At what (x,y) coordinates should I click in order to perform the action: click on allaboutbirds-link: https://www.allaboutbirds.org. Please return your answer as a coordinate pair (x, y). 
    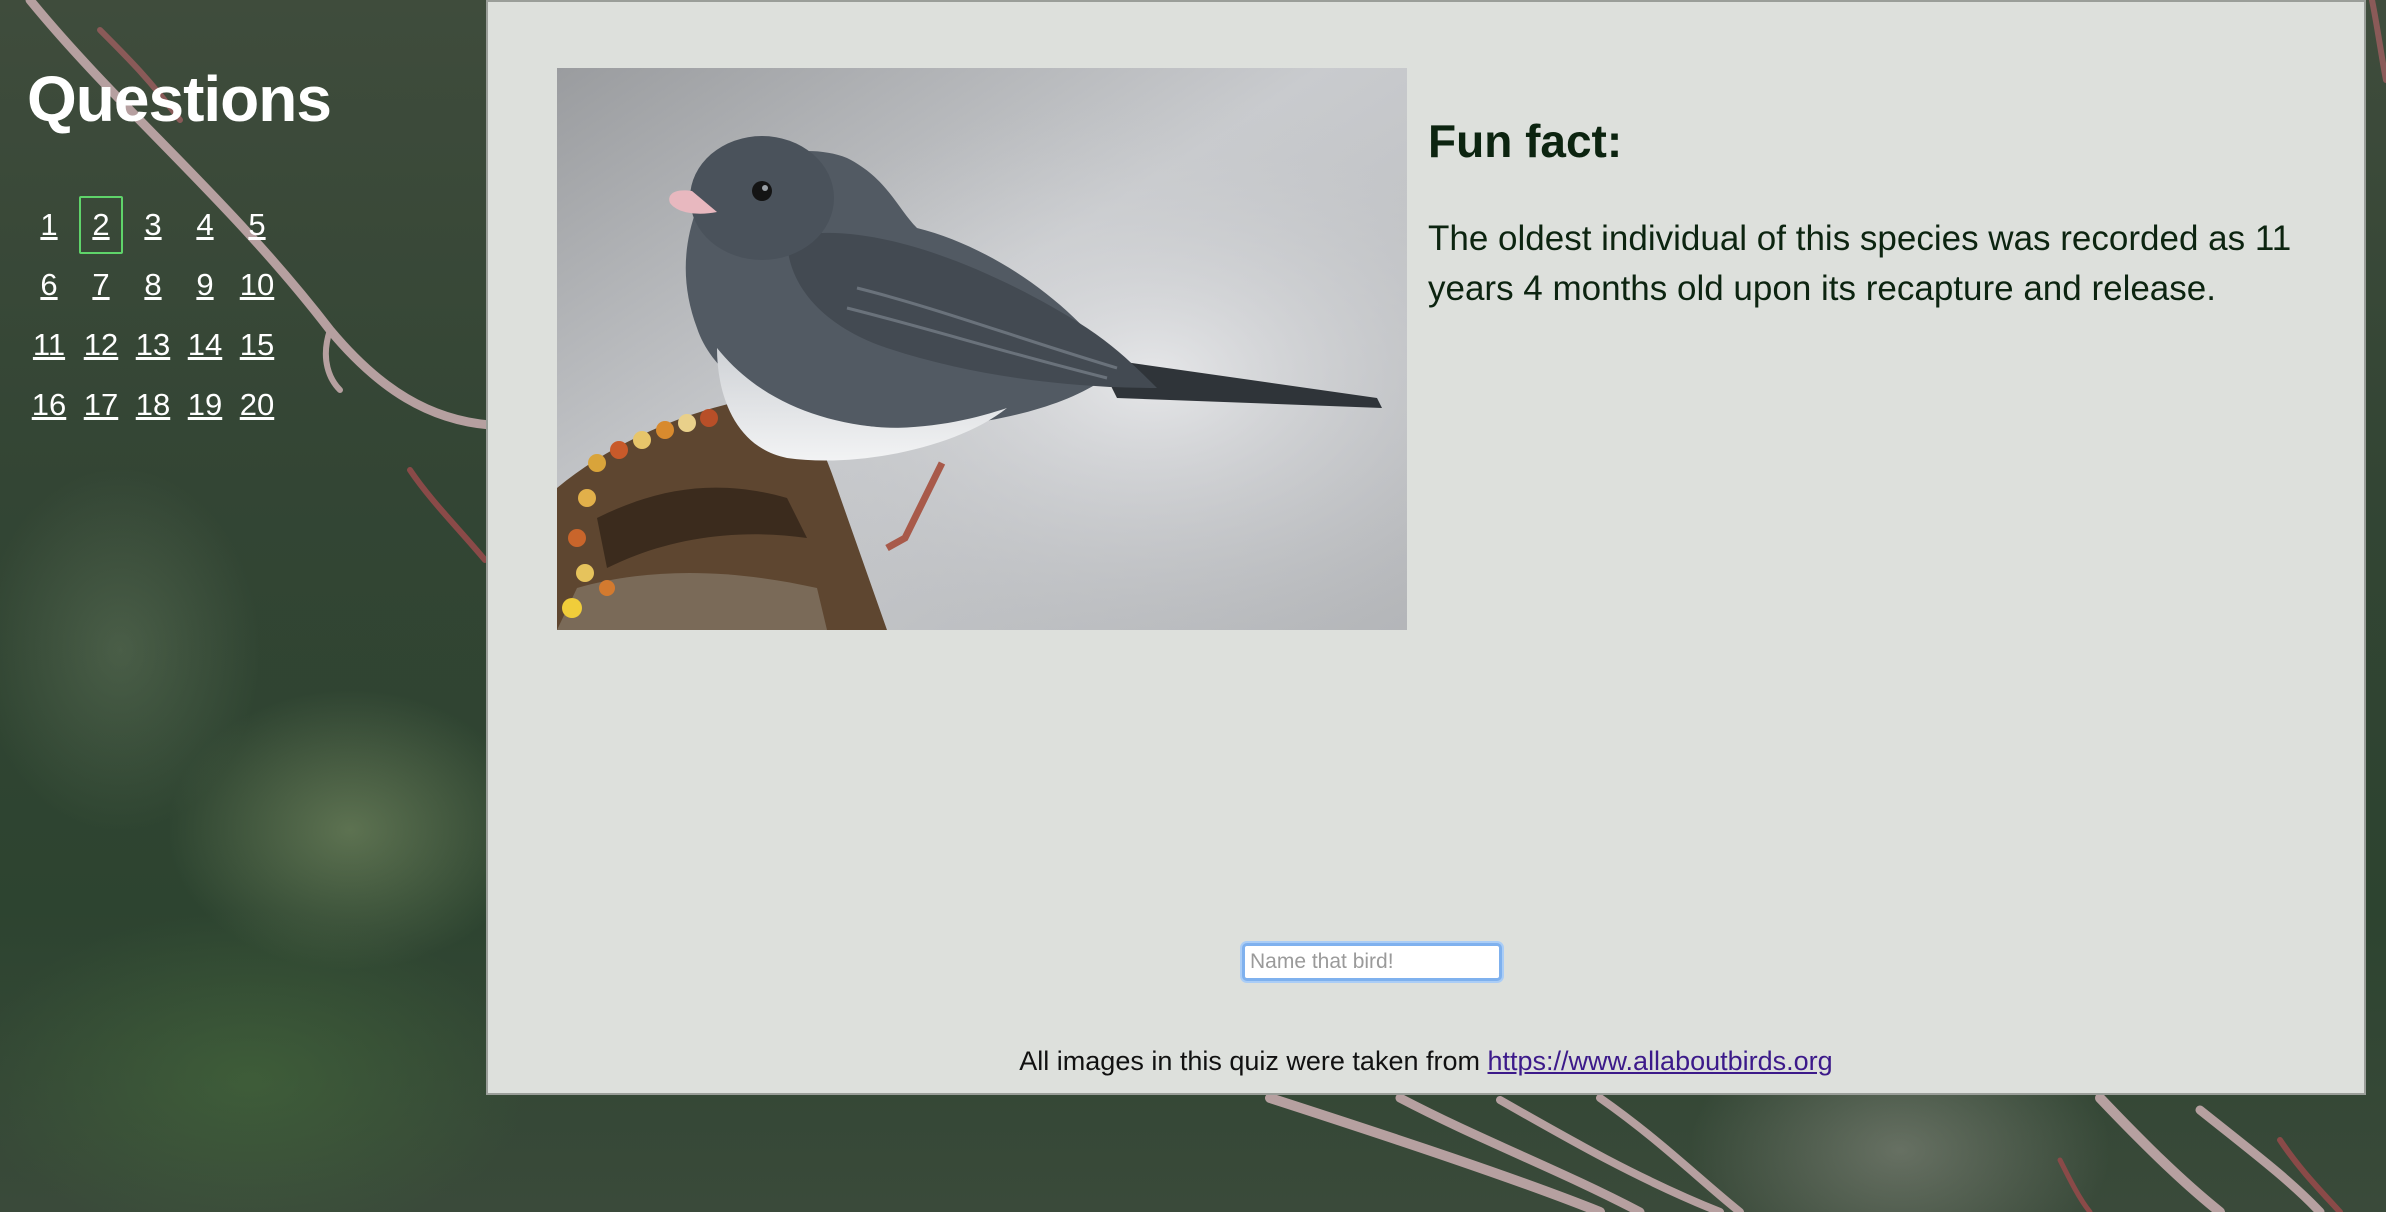
    Looking at the image, I should click on (1660, 1061).